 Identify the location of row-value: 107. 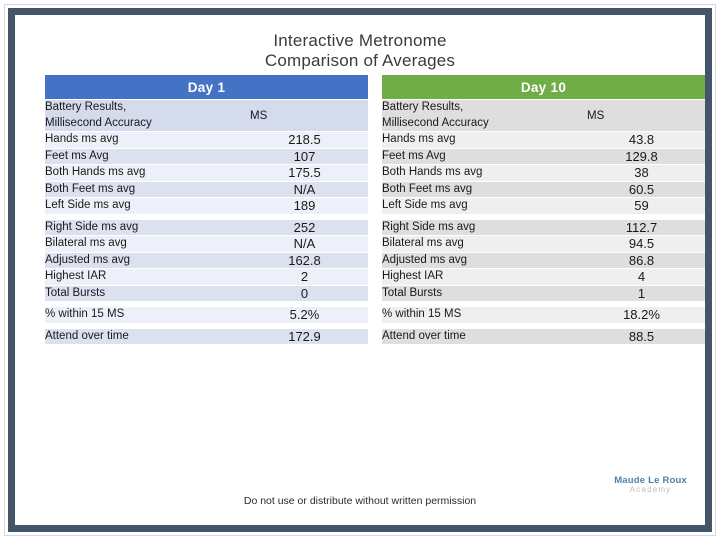
(304, 156).